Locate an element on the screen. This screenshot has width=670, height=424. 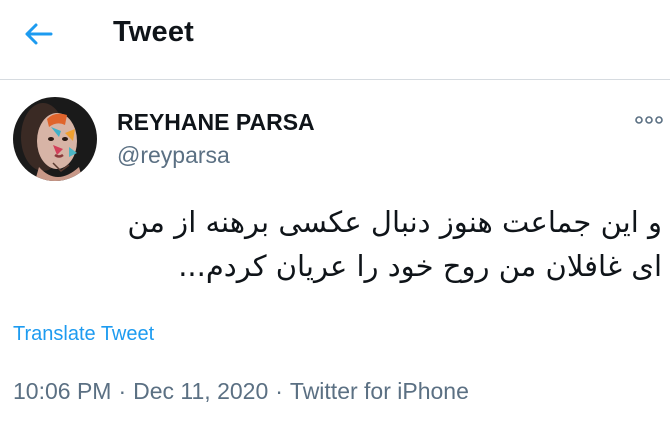
back-button is located at coordinates (38, 34).